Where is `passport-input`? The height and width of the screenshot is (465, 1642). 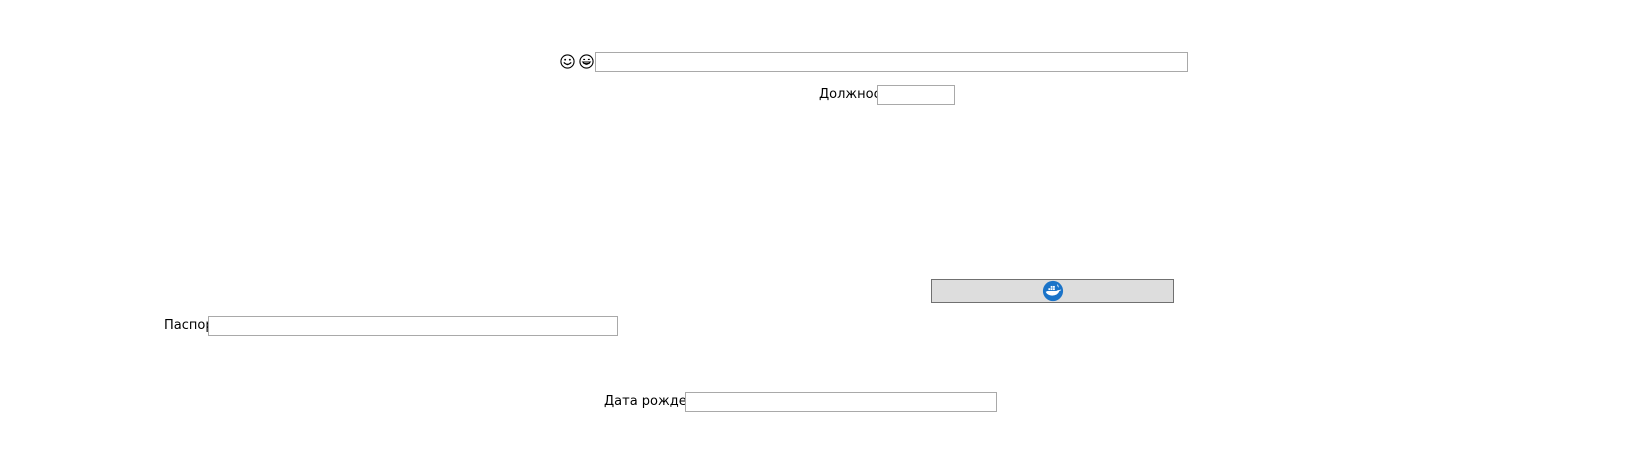
passport-input is located at coordinates (413, 326).